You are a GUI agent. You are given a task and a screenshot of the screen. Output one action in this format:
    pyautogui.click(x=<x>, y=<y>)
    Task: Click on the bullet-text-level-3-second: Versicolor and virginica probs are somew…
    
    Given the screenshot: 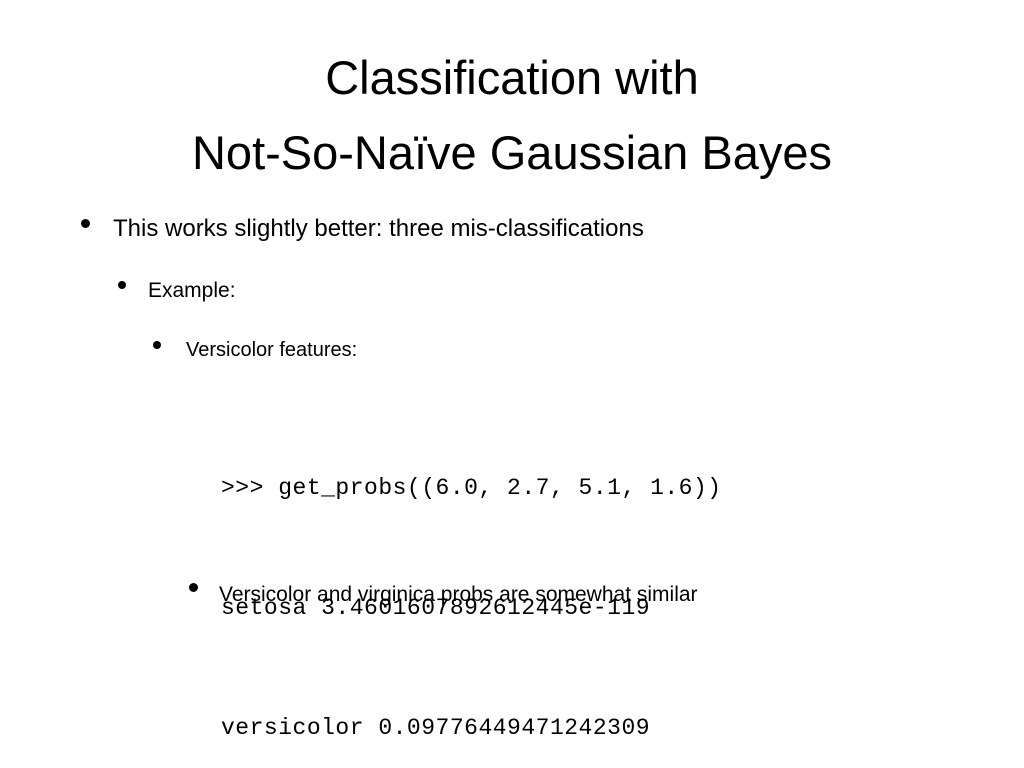 What is the action you would take?
    pyautogui.click(x=458, y=594)
    